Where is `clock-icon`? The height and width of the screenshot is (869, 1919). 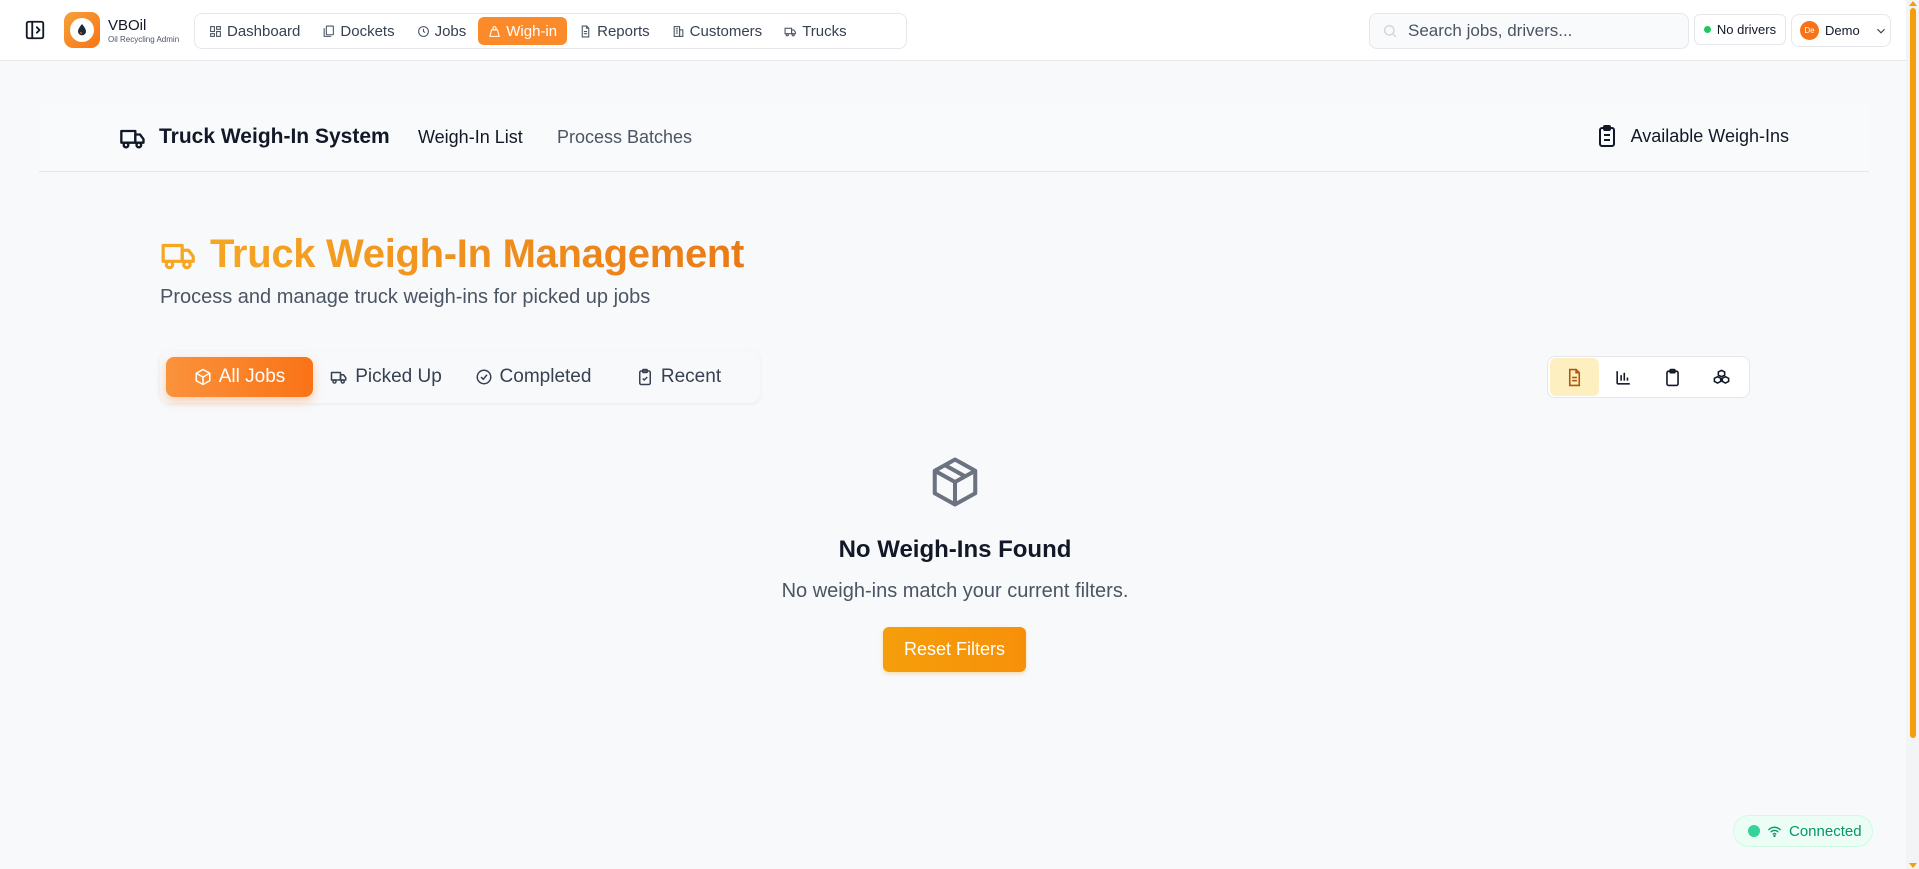
clock-icon is located at coordinates (423, 31).